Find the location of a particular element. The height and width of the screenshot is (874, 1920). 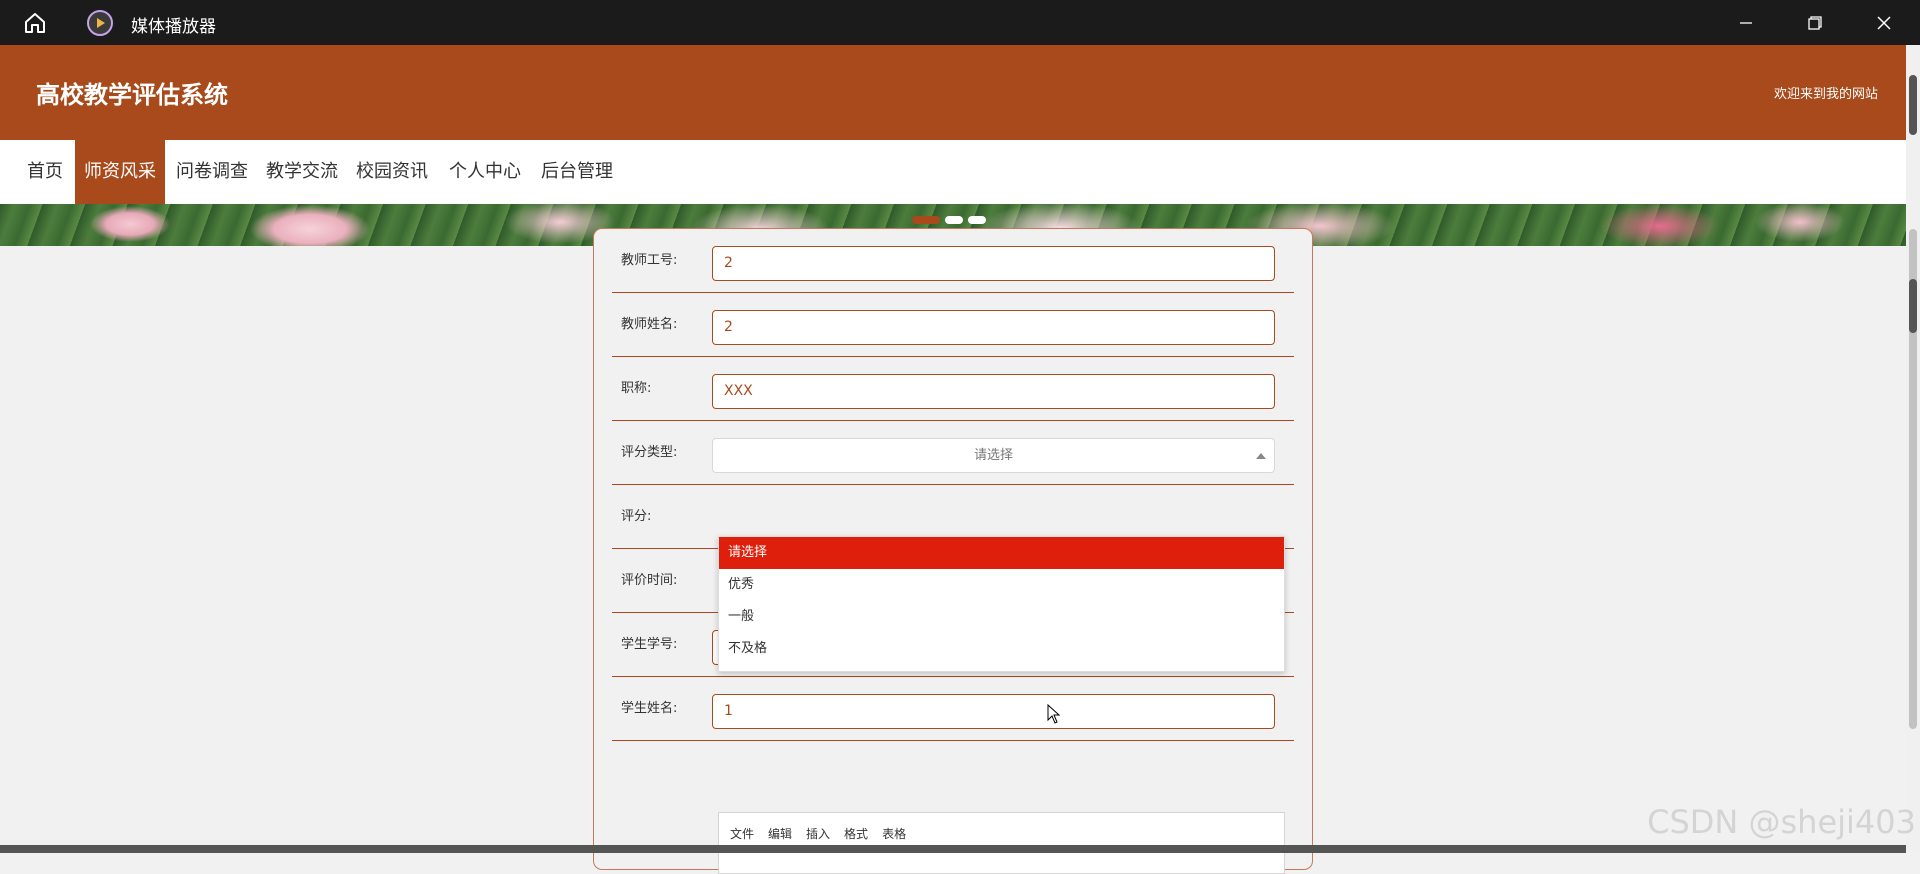

nav-item-home: 首页 is located at coordinates (45, 172).